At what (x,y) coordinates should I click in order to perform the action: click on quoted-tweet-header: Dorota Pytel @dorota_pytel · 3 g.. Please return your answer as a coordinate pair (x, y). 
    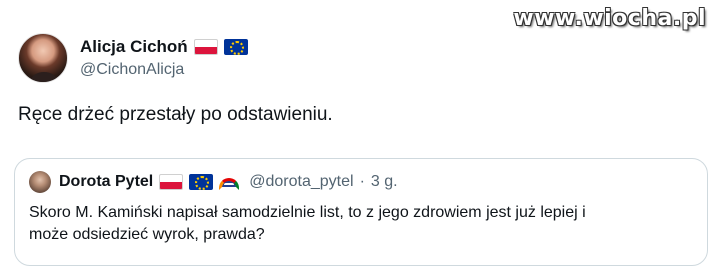
    Looking at the image, I should click on (361, 182).